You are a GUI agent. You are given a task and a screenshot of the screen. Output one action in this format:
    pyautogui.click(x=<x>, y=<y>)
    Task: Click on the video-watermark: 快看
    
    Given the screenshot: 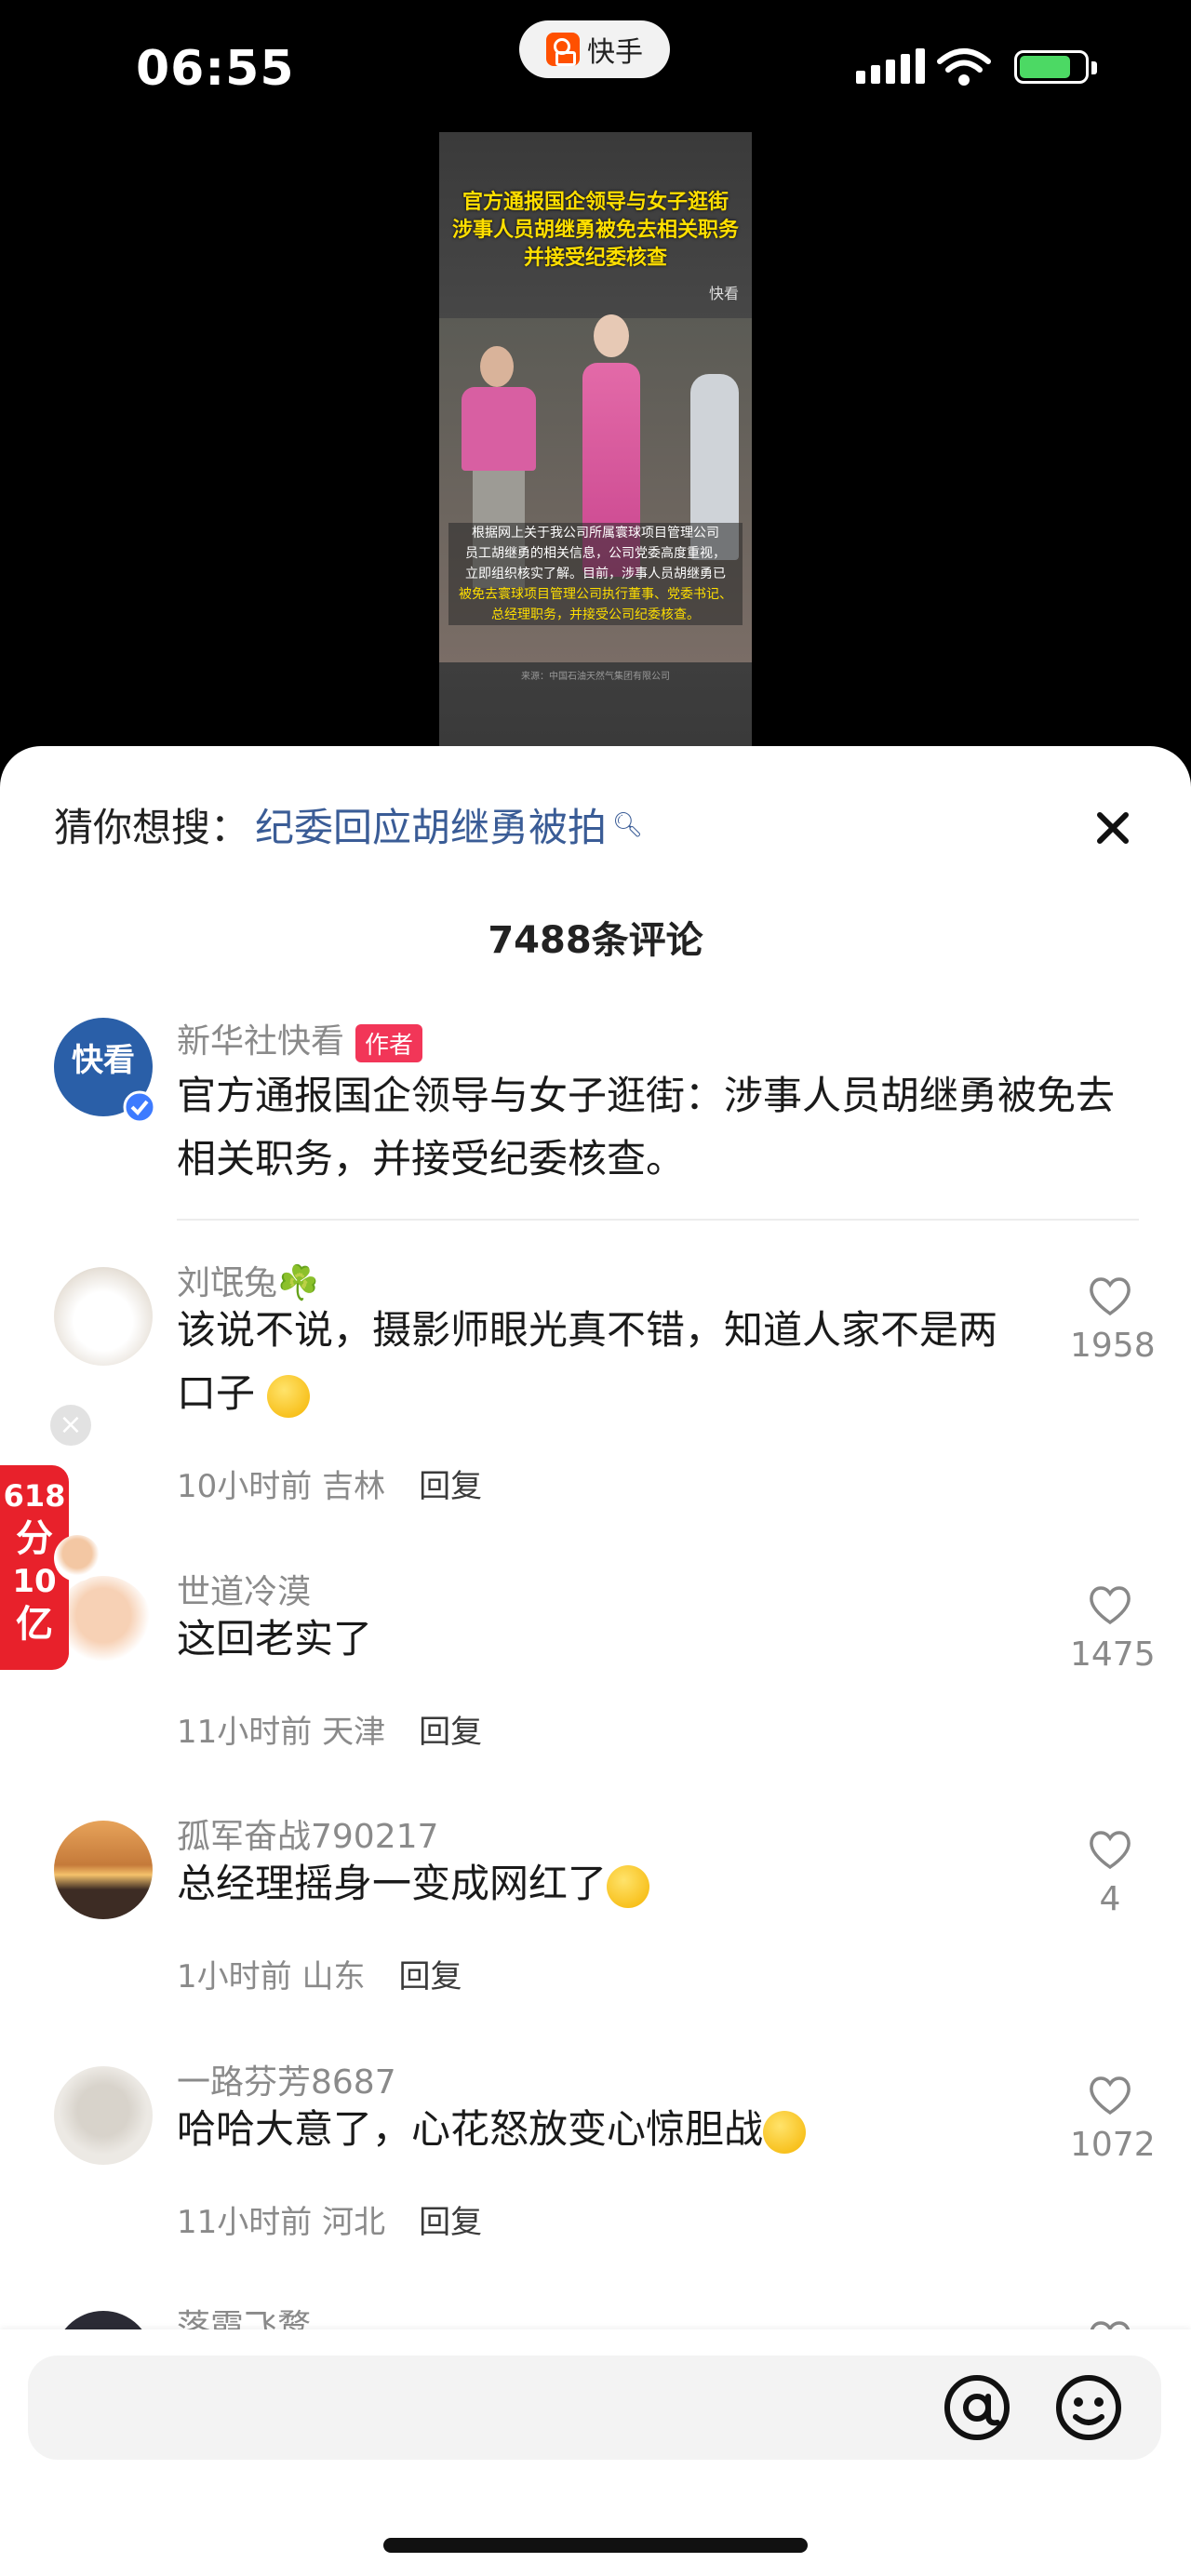 What is the action you would take?
    pyautogui.click(x=723, y=293)
    